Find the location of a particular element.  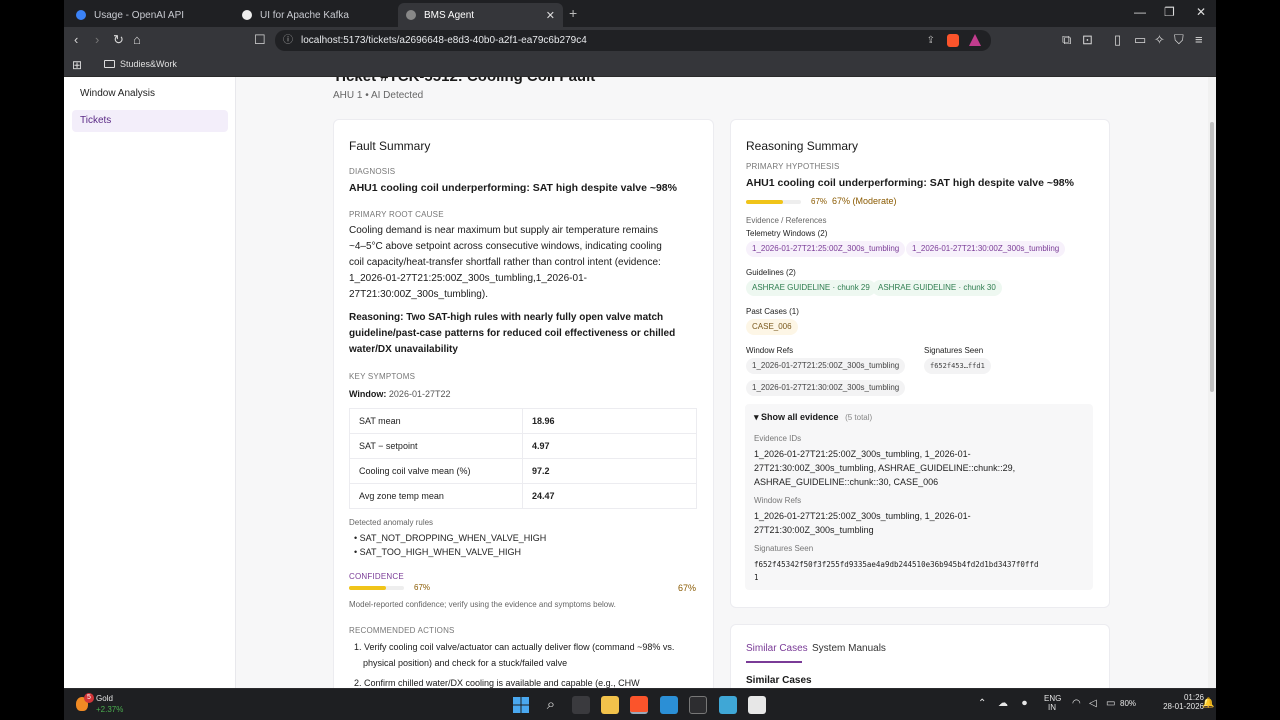

apps-grid-icon: ⊞ is located at coordinates (77, 65).